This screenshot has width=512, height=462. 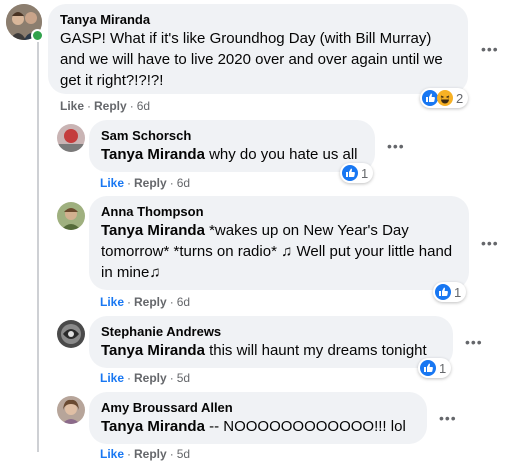 What do you see at coordinates (258, 20) in the screenshot?
I see `comment-author: Tanya Miranda` at bounding box center [258, 20].